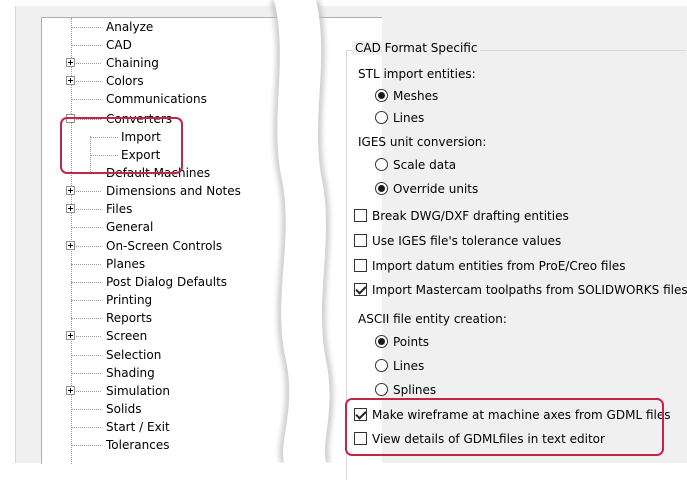 The width and height of the screenshot is (687, 480). Describe the element at coordinates (470, 216) in the screenshot. I see `checkbox-label: Break DWG/DXF drafting entities` at that location.